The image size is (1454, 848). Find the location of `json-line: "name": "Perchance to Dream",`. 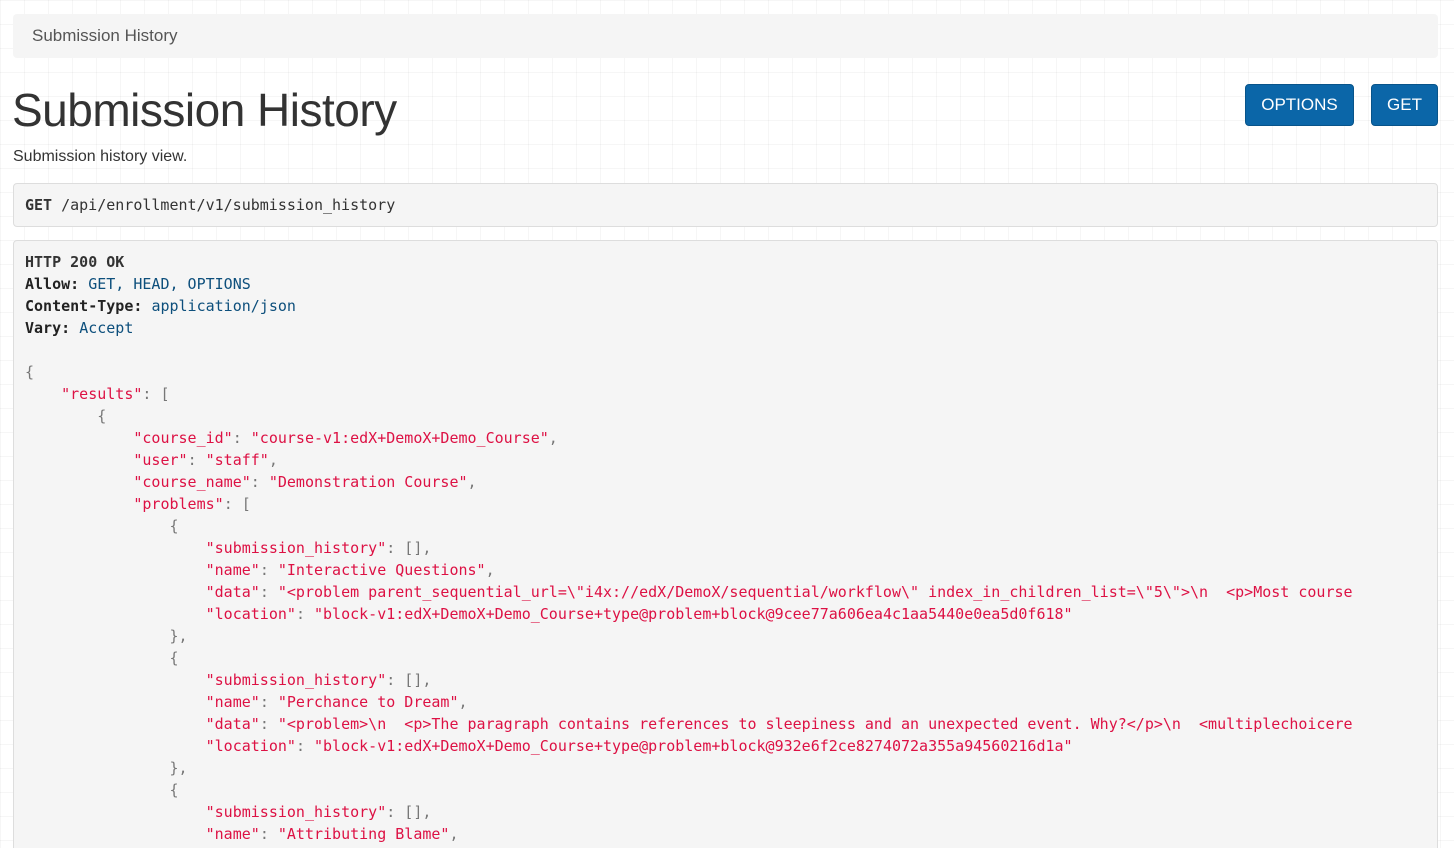

json-line: "name": "Perchance to Dream", is located at coordinates (336, 702).